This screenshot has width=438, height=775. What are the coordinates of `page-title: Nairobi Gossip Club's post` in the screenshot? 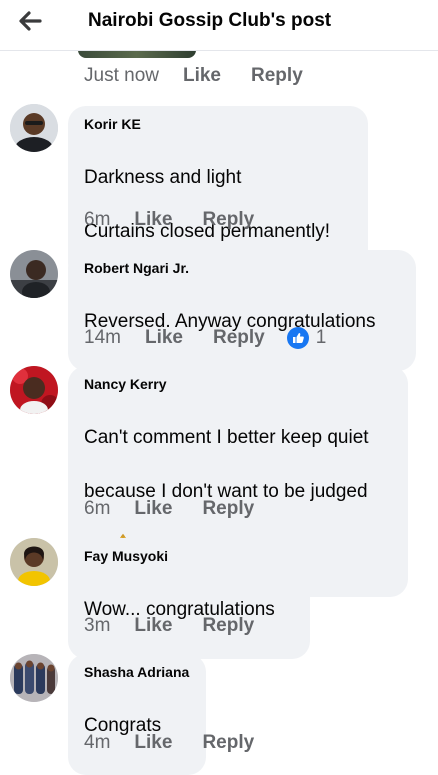 It's located at (210, 20).